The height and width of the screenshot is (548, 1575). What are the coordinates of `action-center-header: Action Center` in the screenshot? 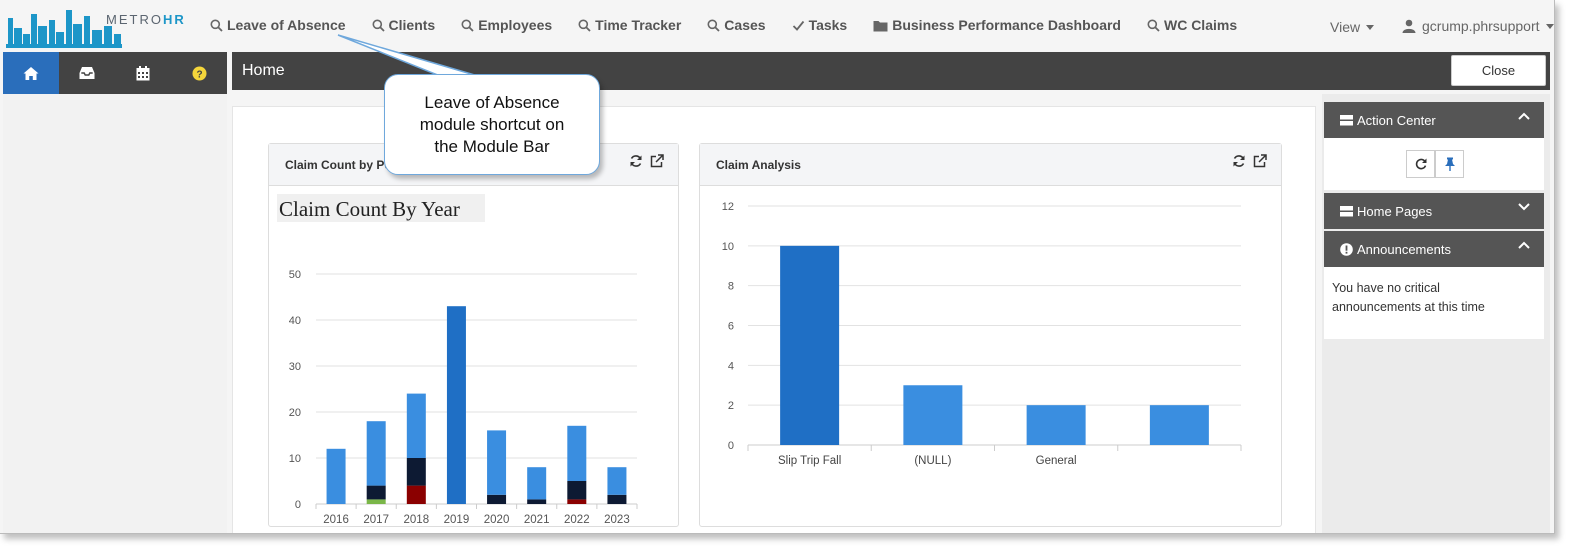 It's located at (1434, 120).